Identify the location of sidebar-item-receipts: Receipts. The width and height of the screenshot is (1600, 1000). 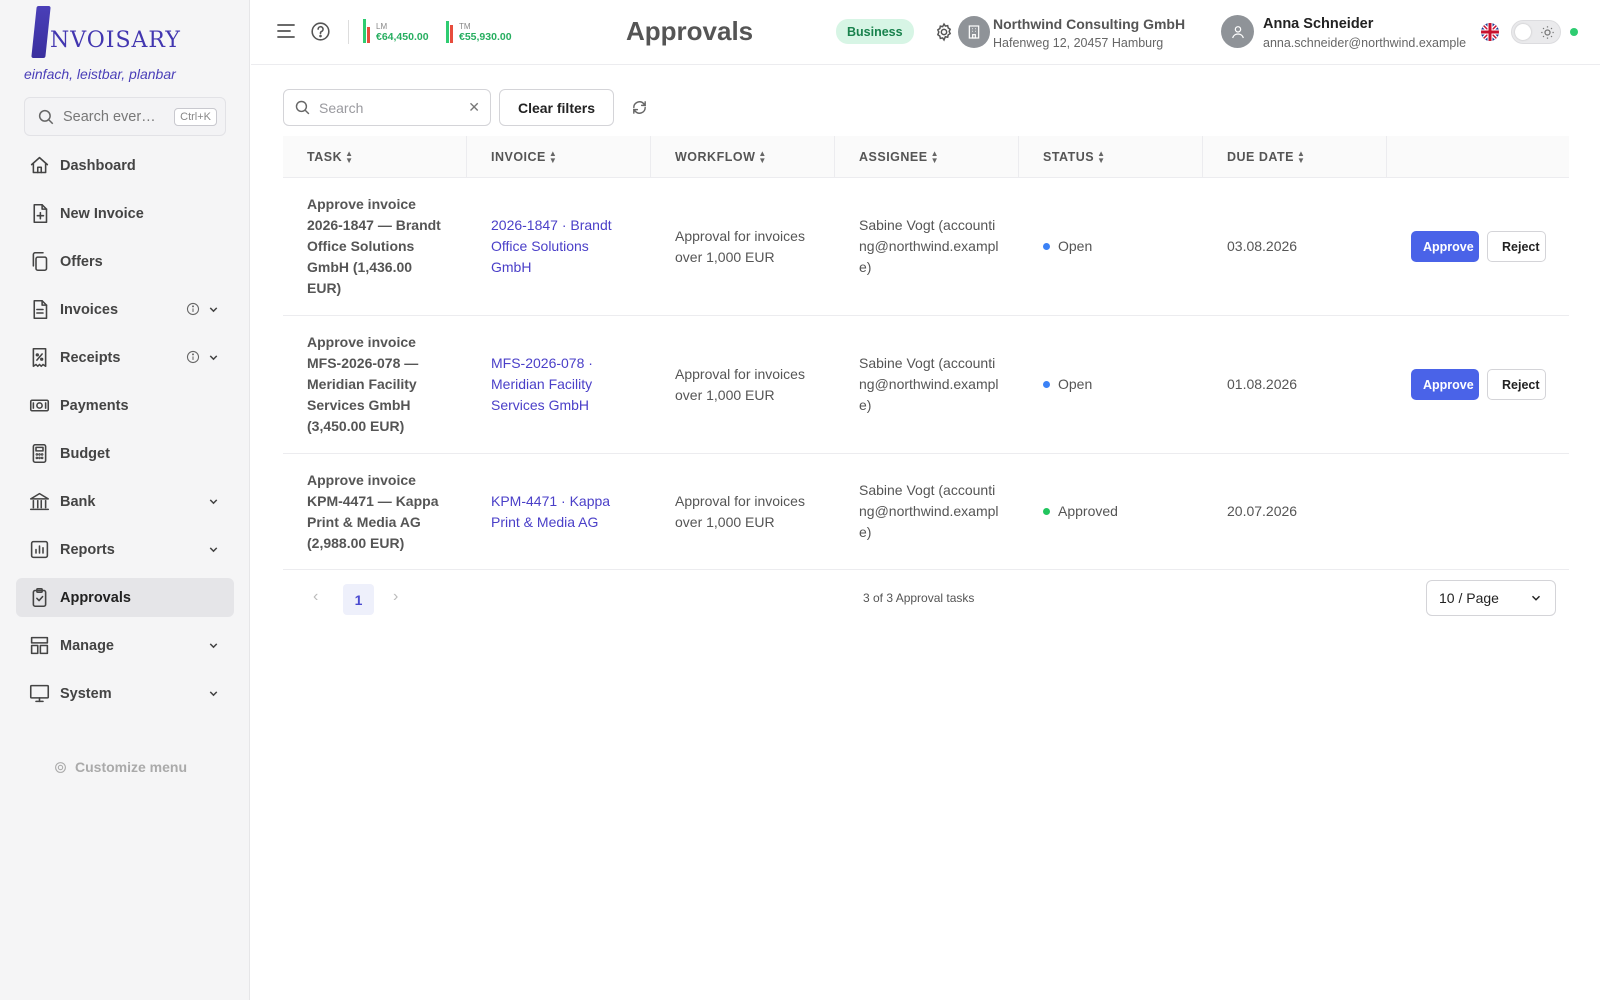
(125, 357).